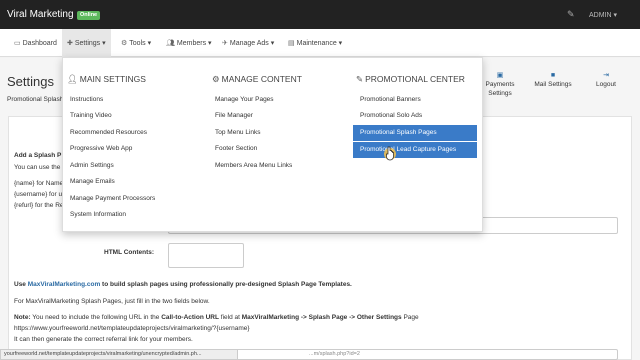 This screenshot has width=640, height=360. Describe the element at coordinates (234, 115) in the screenshot. I see `menu-file-manager: File Manager` at that location.